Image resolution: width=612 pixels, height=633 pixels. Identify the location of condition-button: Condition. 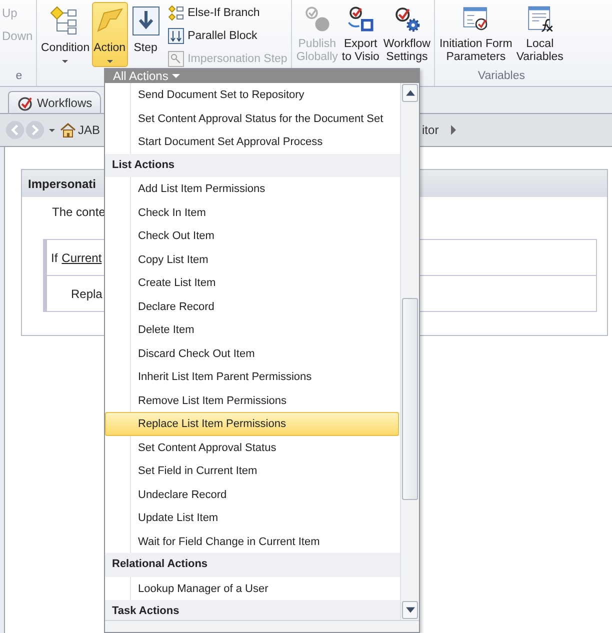
(65, 34).